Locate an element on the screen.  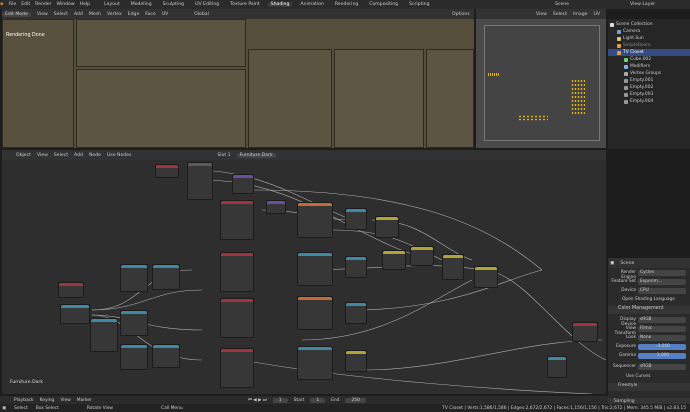
outliner-row: Cube.002 is located at coordinates (649, 59).